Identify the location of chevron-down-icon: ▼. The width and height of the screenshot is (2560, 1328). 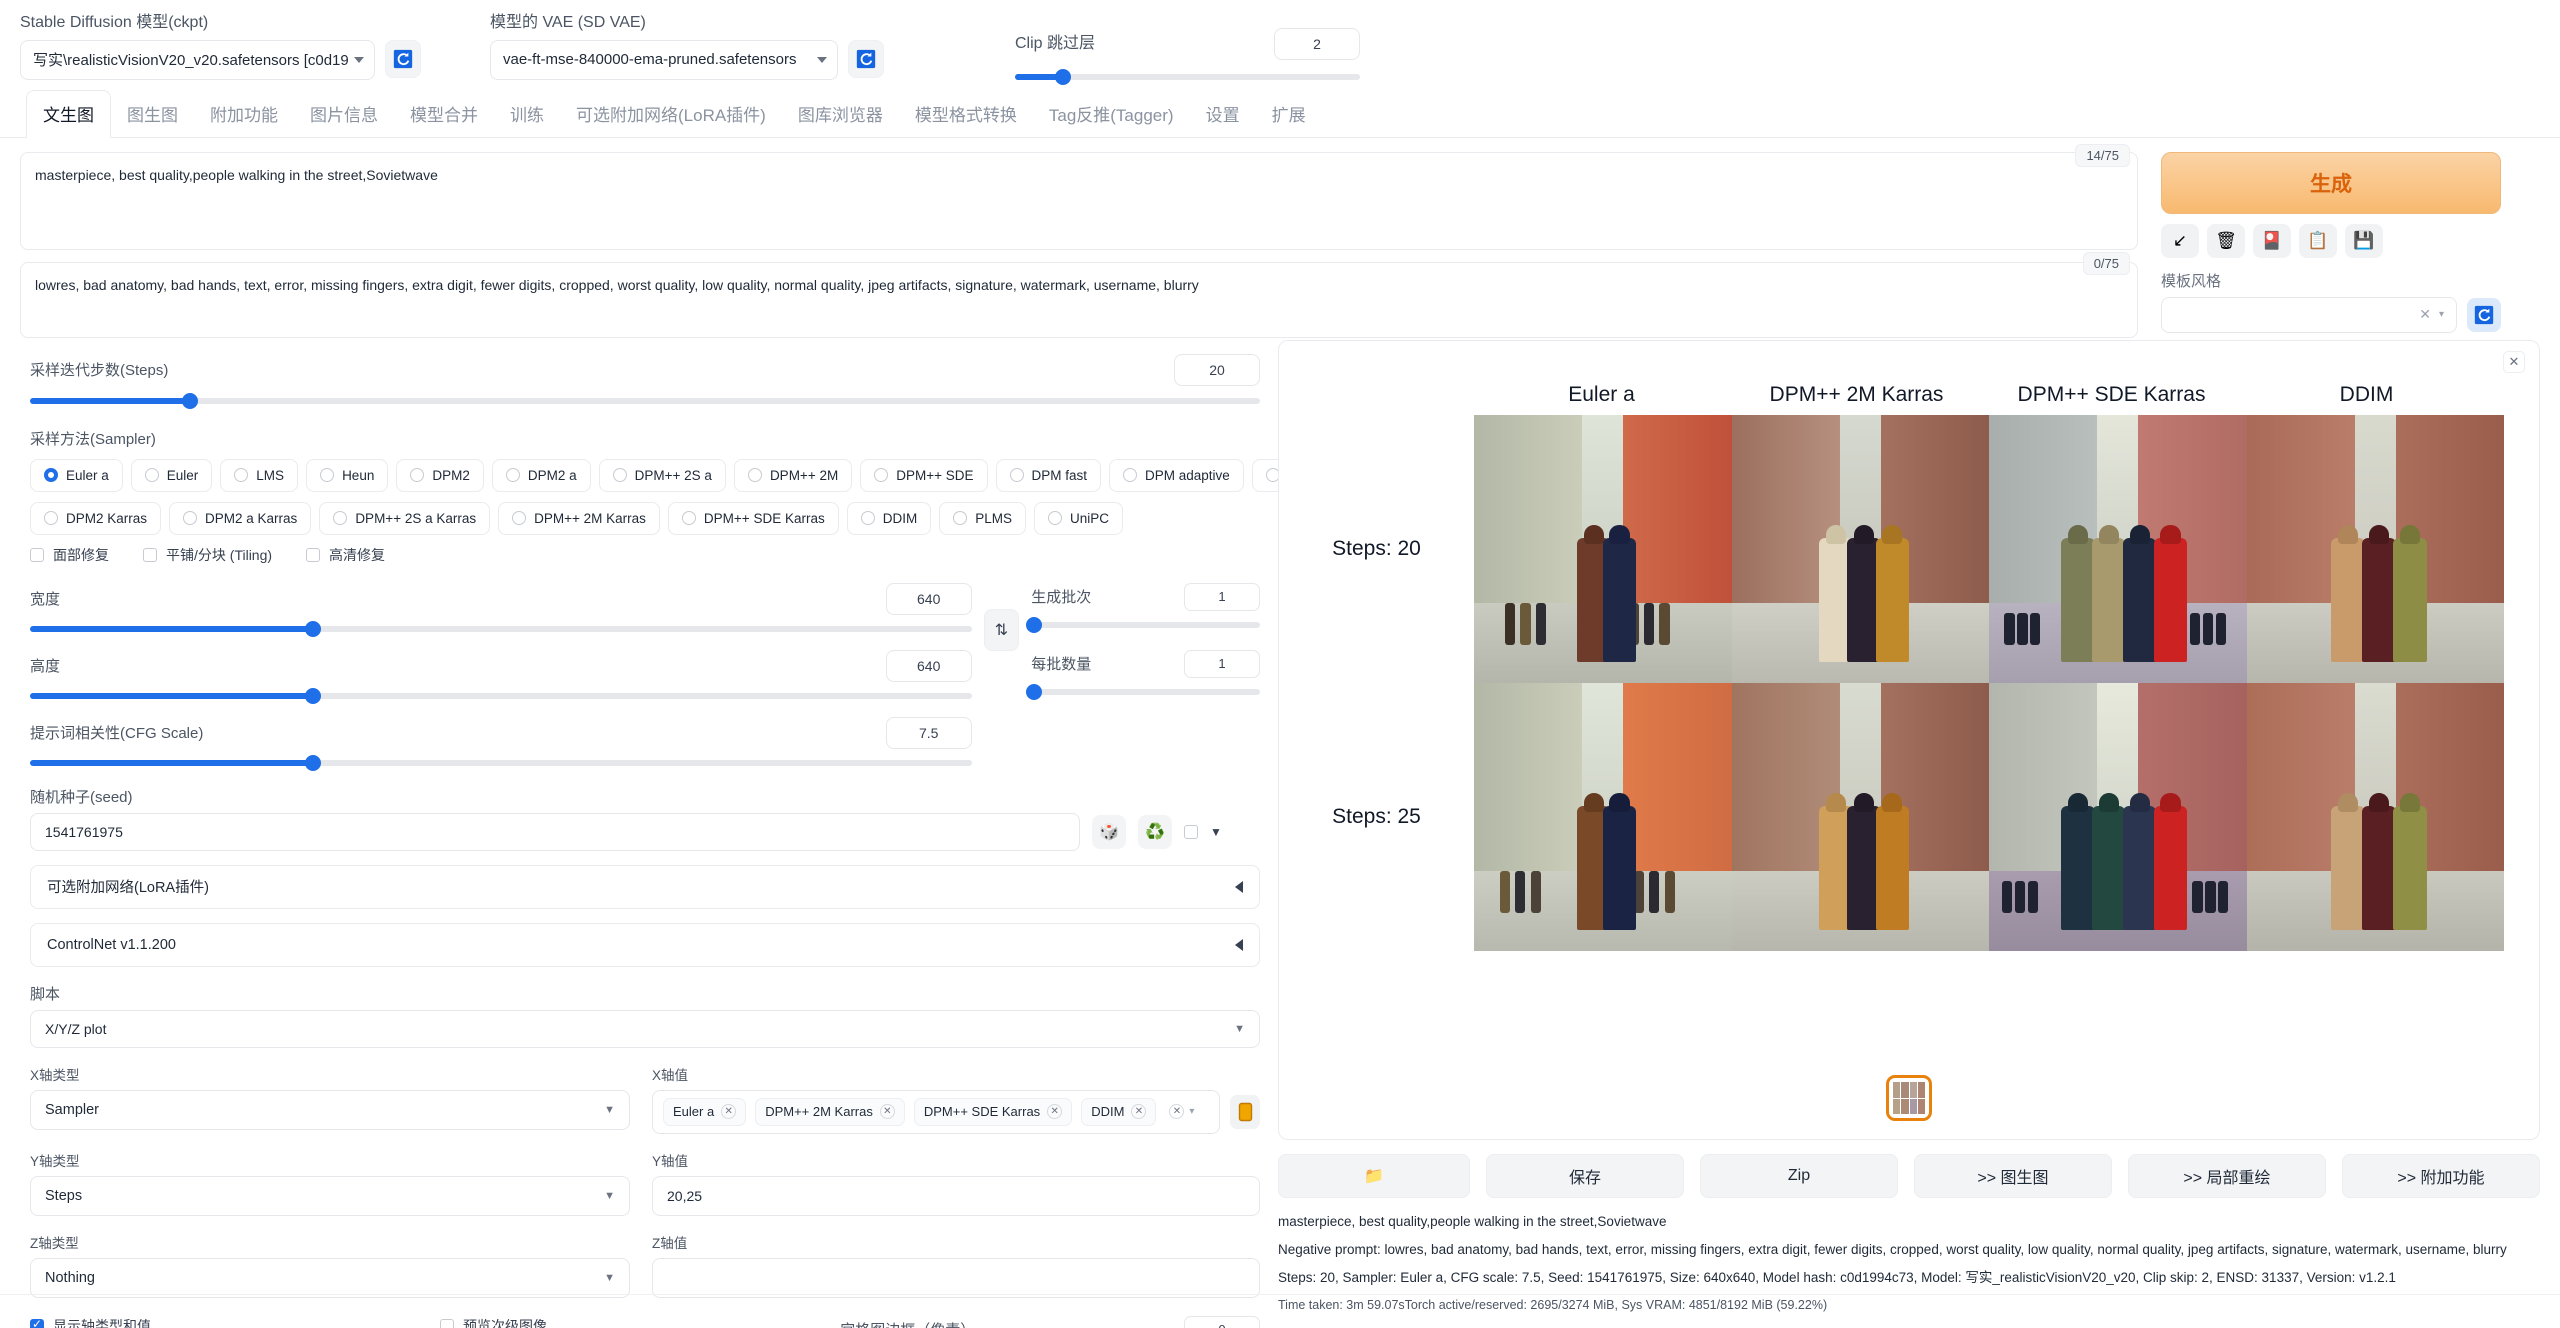
(1216, 832).